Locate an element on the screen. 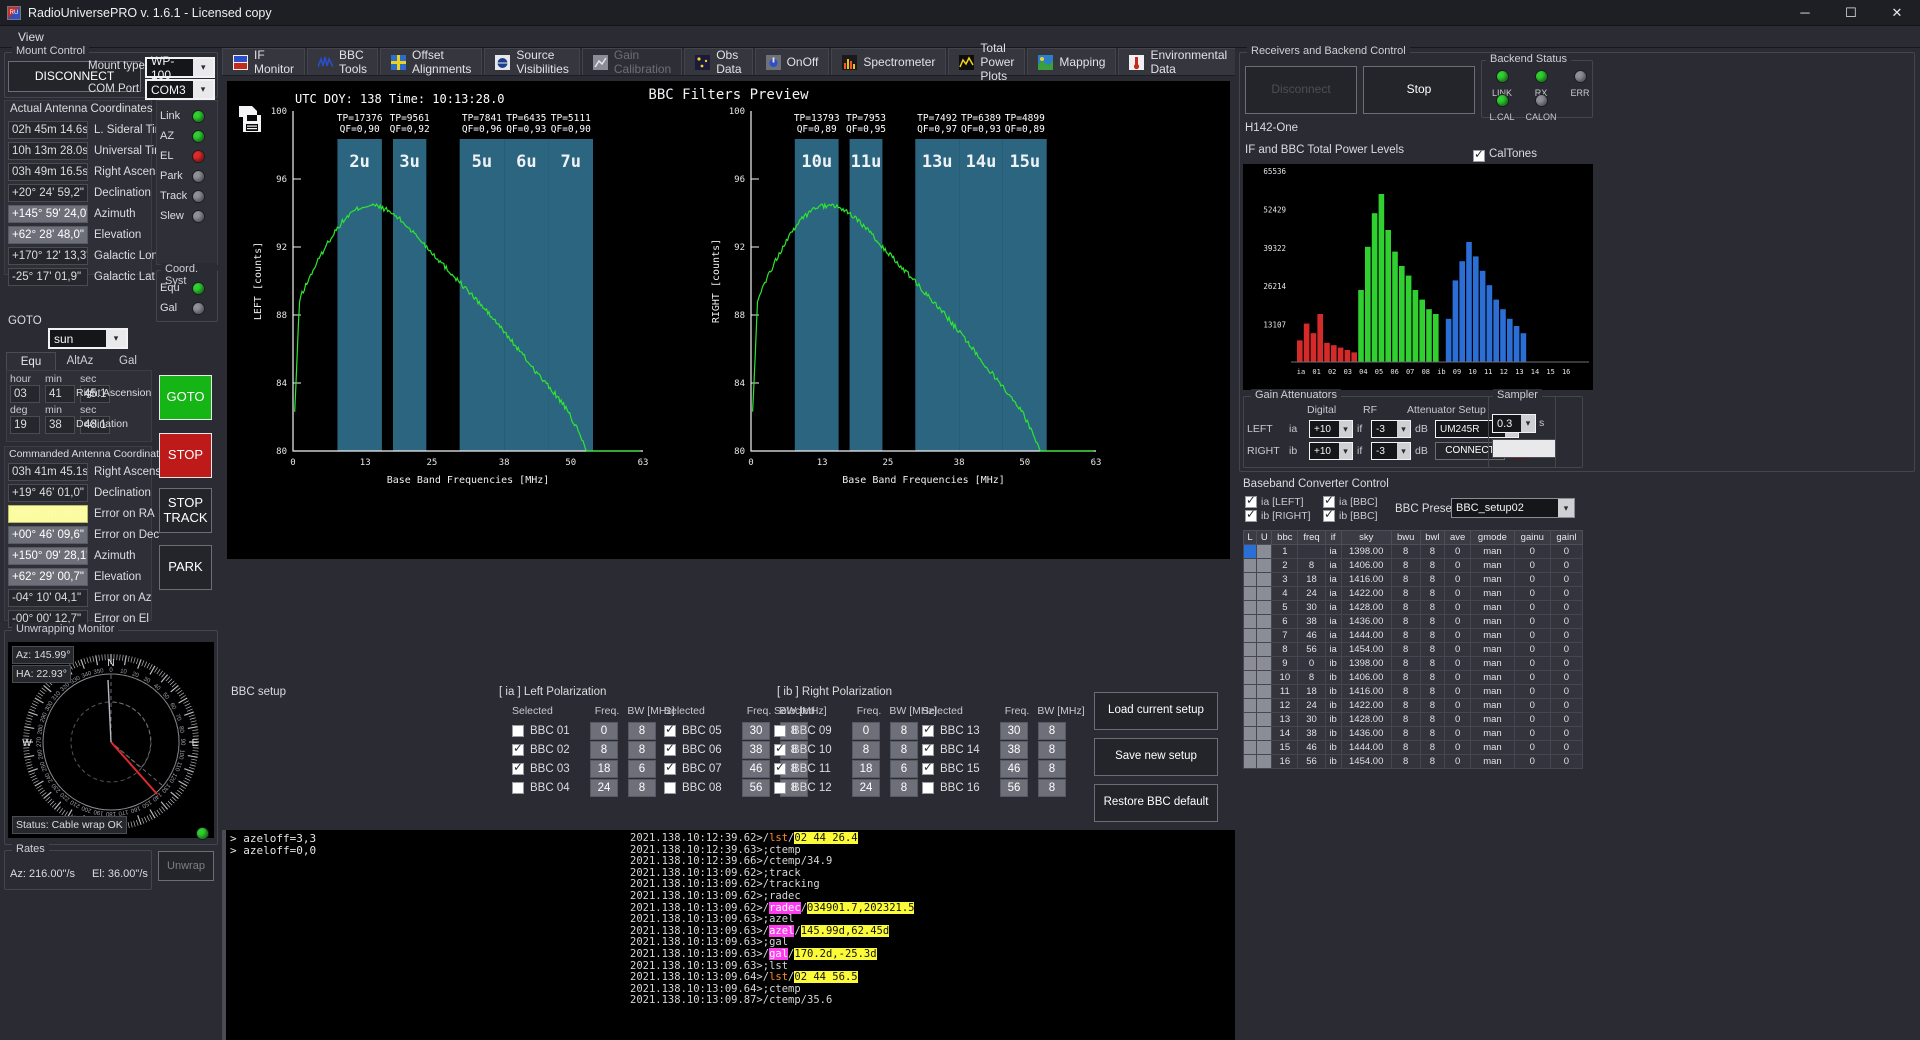  bbc-right-freq: 30 is located at coordinates (1014, 730).